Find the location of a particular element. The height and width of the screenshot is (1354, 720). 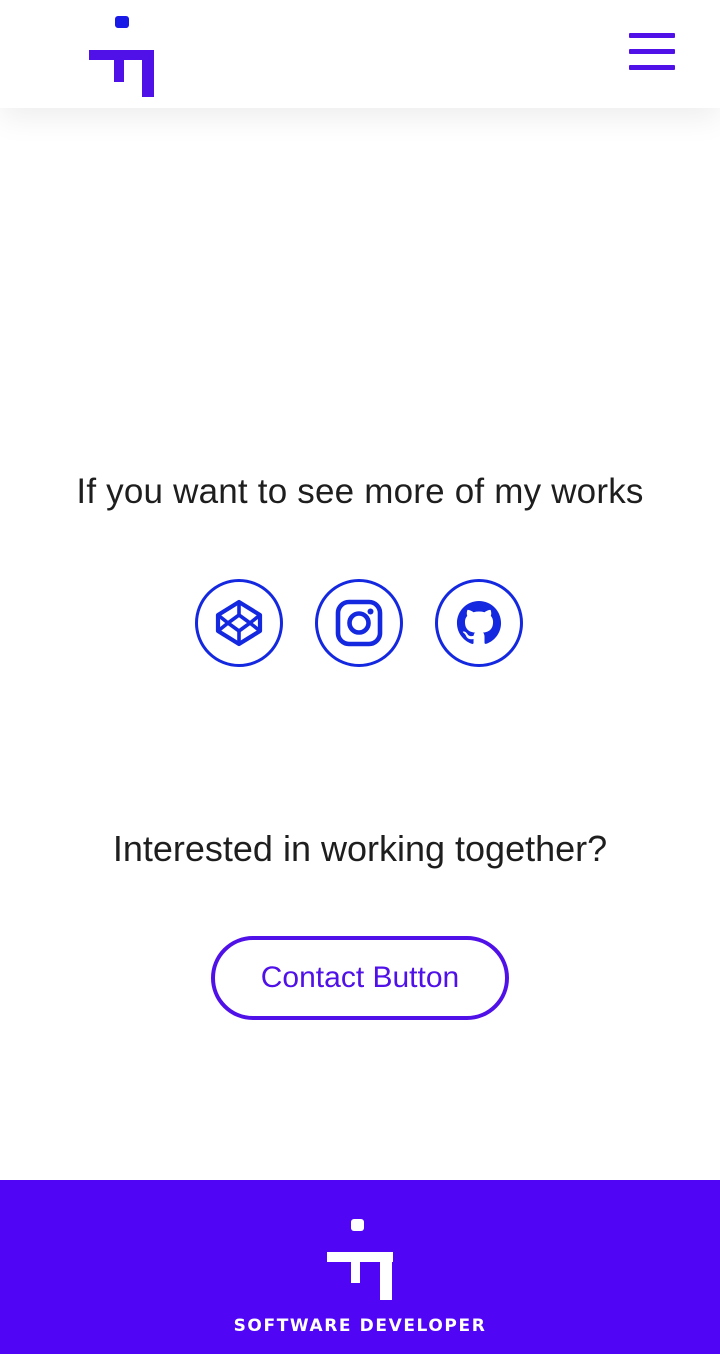

menu-line-middle is located at coordinates (652, 51).